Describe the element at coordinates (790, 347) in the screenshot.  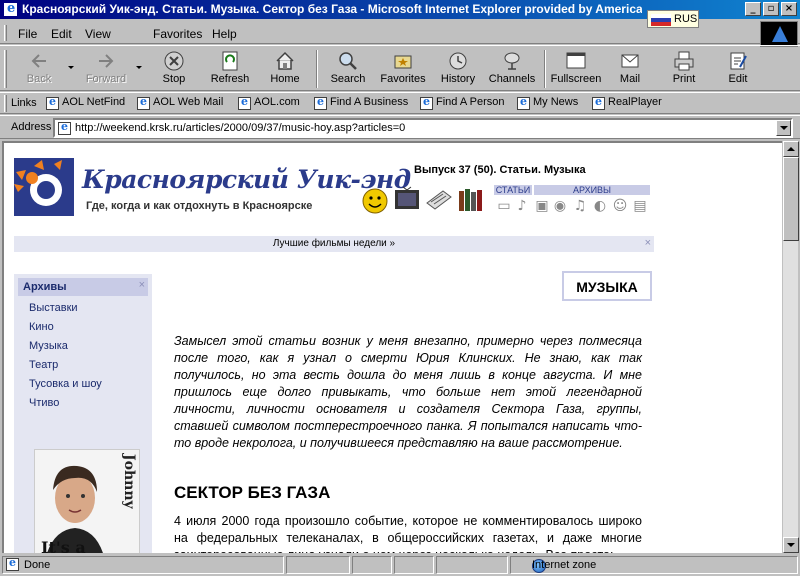
I see `vertical-scrollbar` at that location.